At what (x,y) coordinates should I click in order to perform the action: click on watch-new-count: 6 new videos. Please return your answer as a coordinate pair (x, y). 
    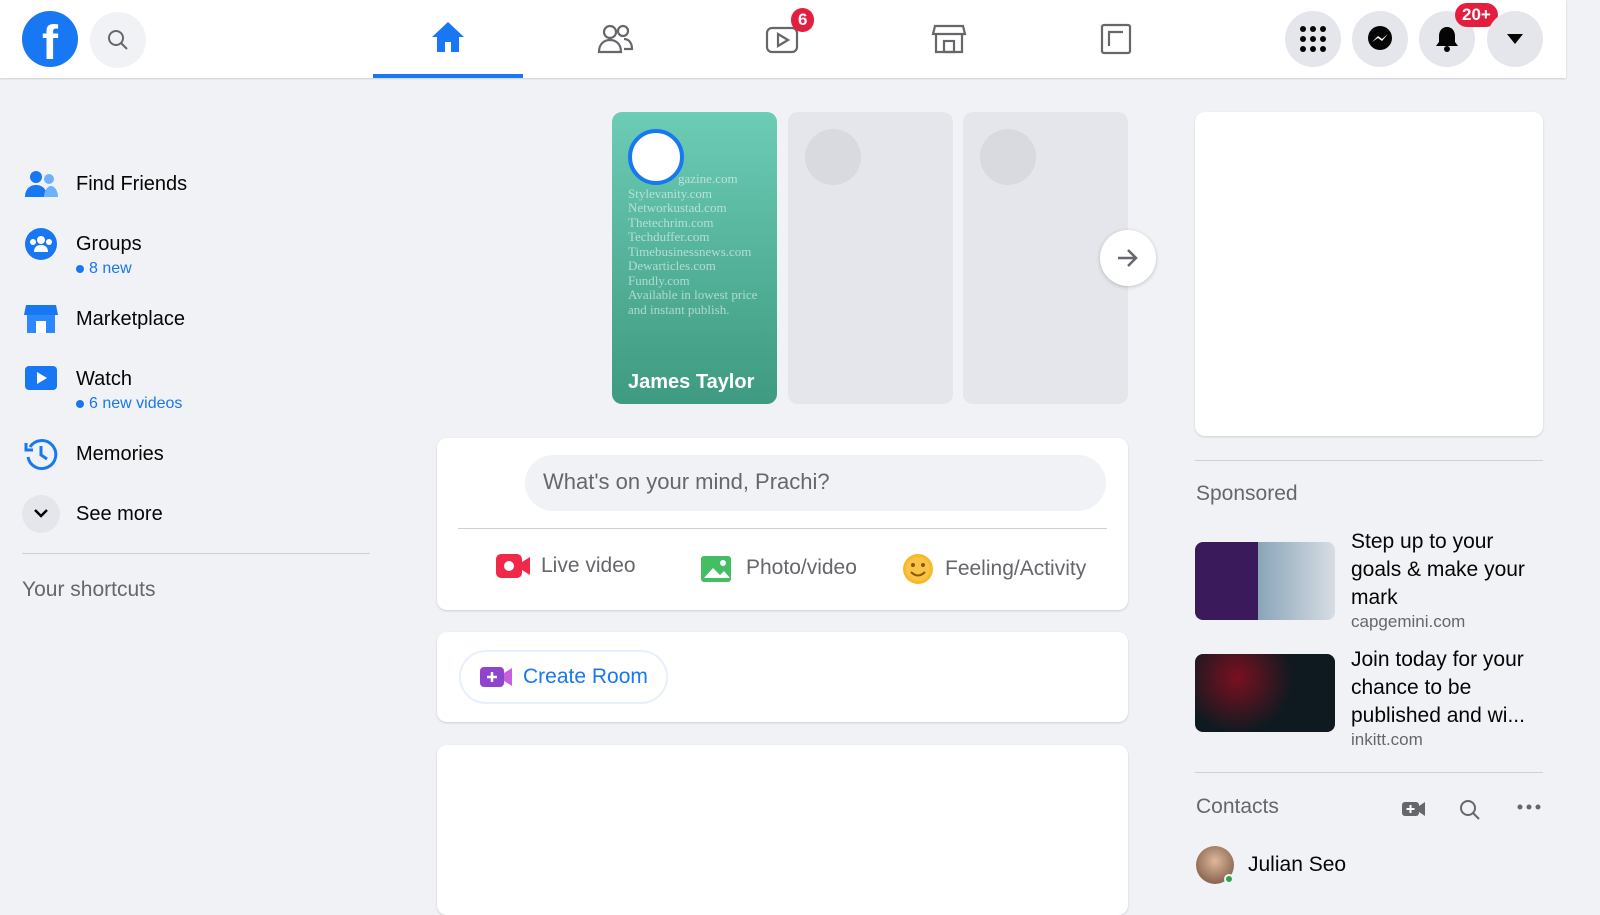
    Looking at the image, I should click on (129, 404).